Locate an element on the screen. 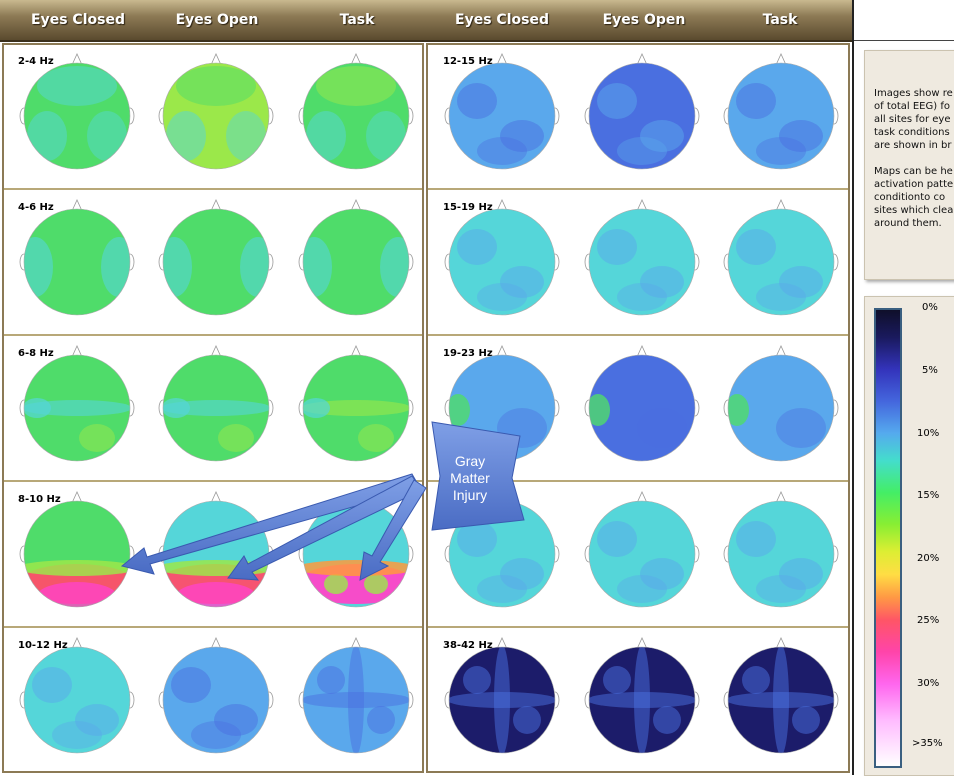 Image resolution: width=954 pixels, height=776 pixels. callout-line: Gray is located at coordinates (470, 461).